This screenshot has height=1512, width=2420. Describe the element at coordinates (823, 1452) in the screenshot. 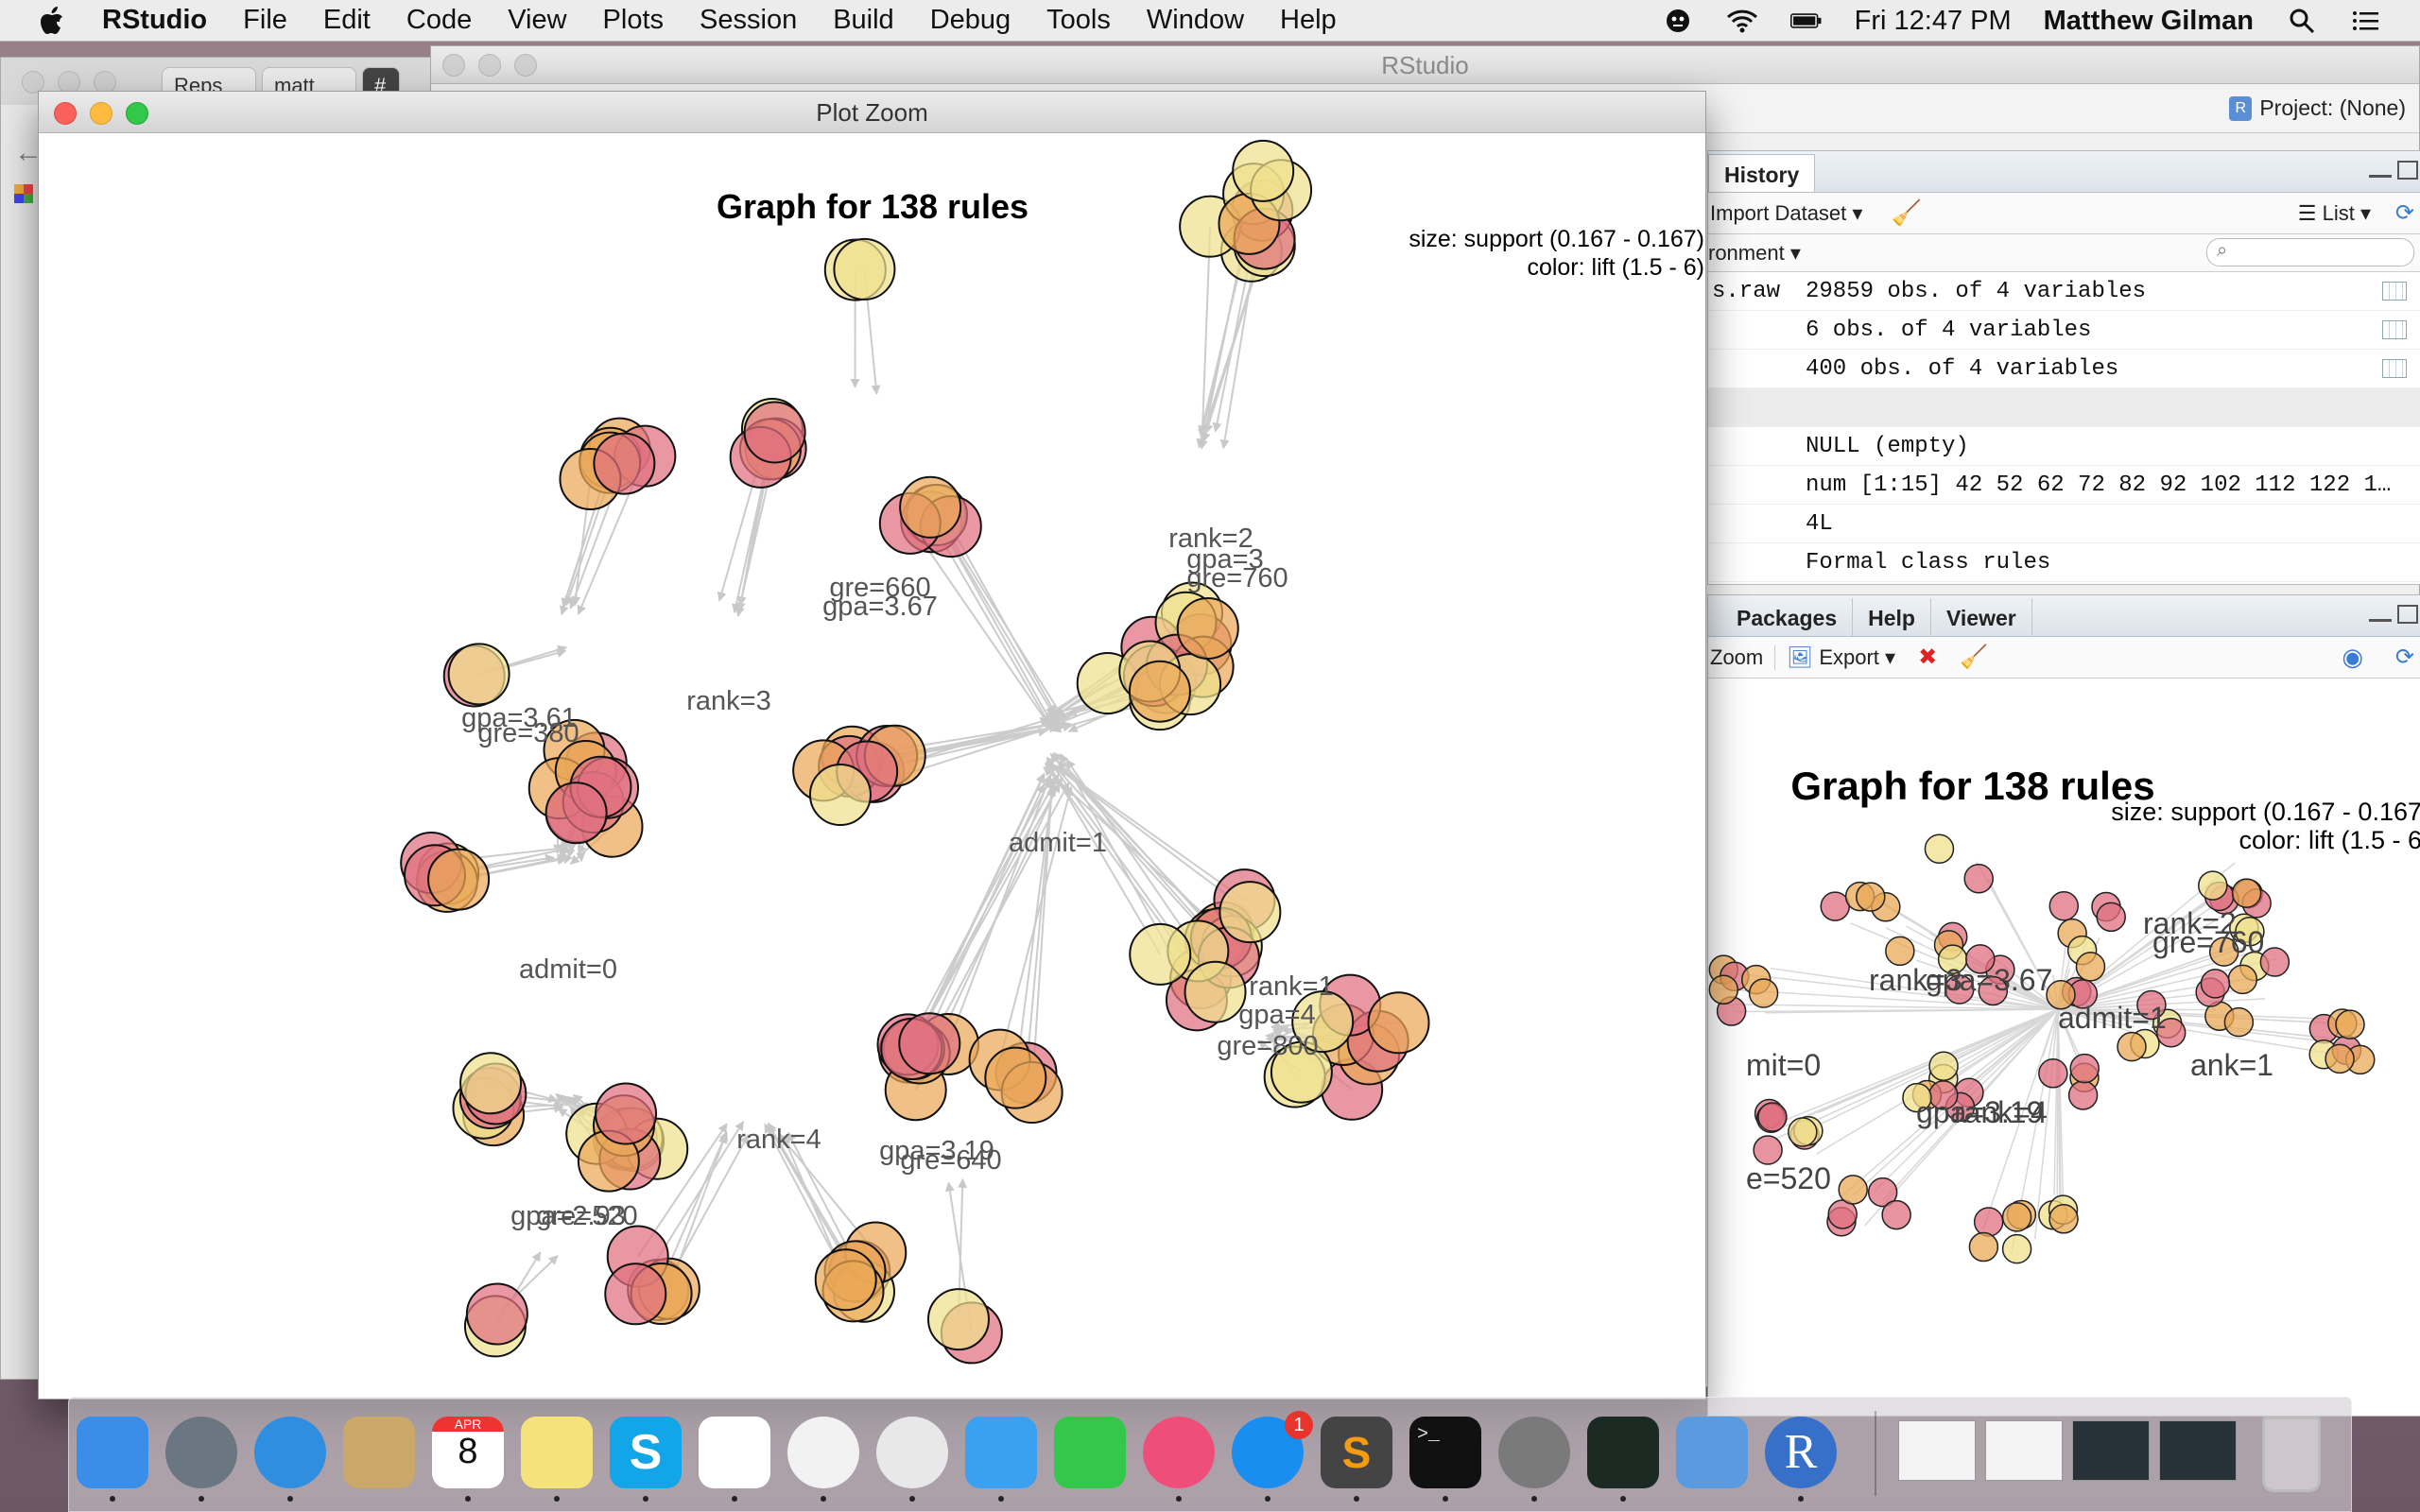

I see `dock-photos-icon` at that location.